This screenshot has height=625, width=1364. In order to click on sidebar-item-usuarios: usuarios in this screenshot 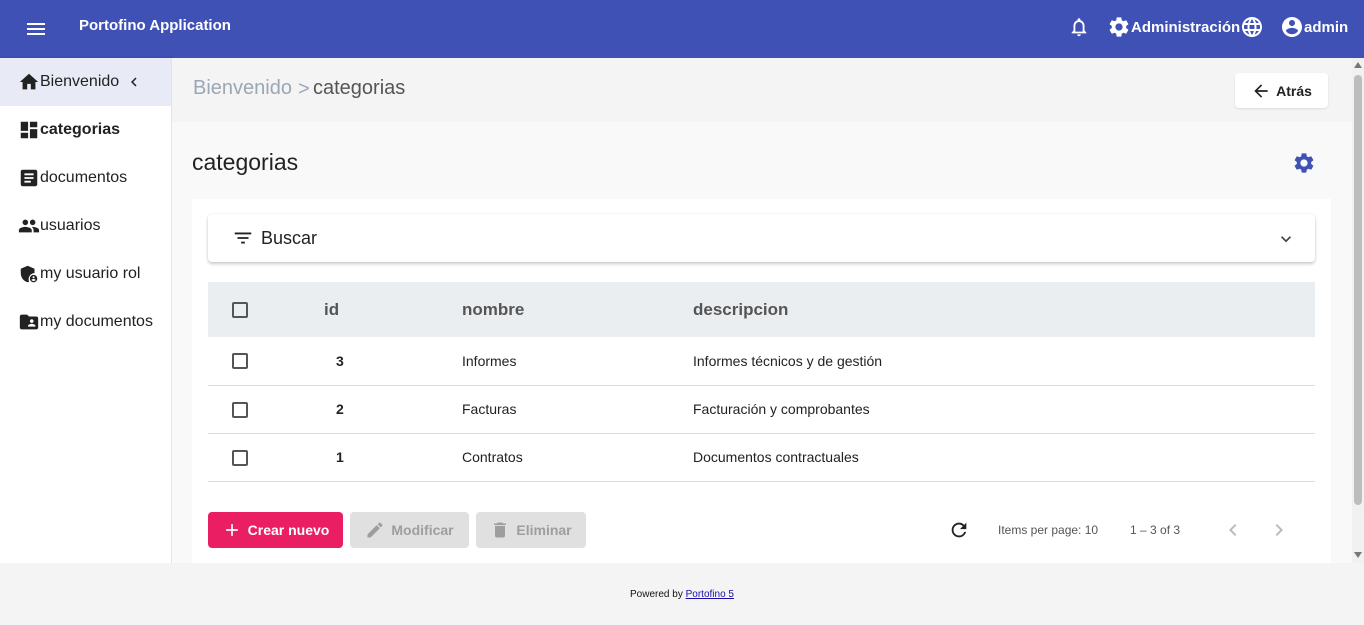, I will do `click(85, 226)`.